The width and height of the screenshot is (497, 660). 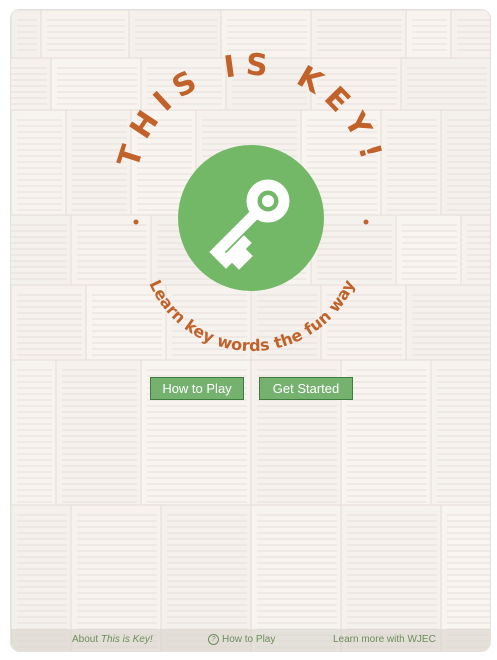 I want to click on dot-right, so click(x=366, y=222).